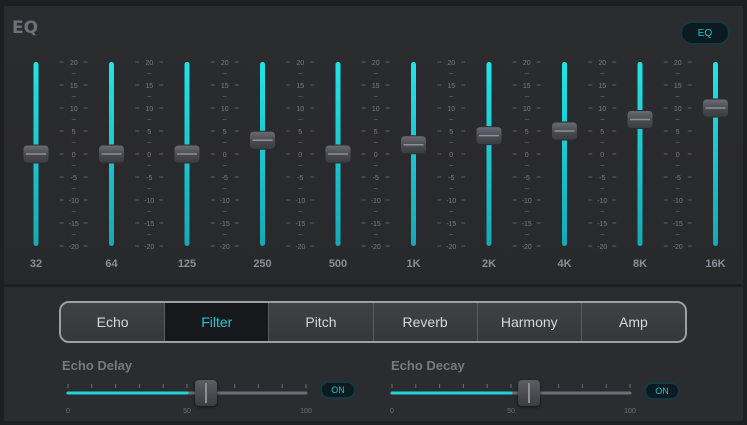 The height and width of the screenshot is (425, 747). Describe the element at coordinates (529, 322) in the screenshot. I see `tab-harmony: Harmony` at that location.